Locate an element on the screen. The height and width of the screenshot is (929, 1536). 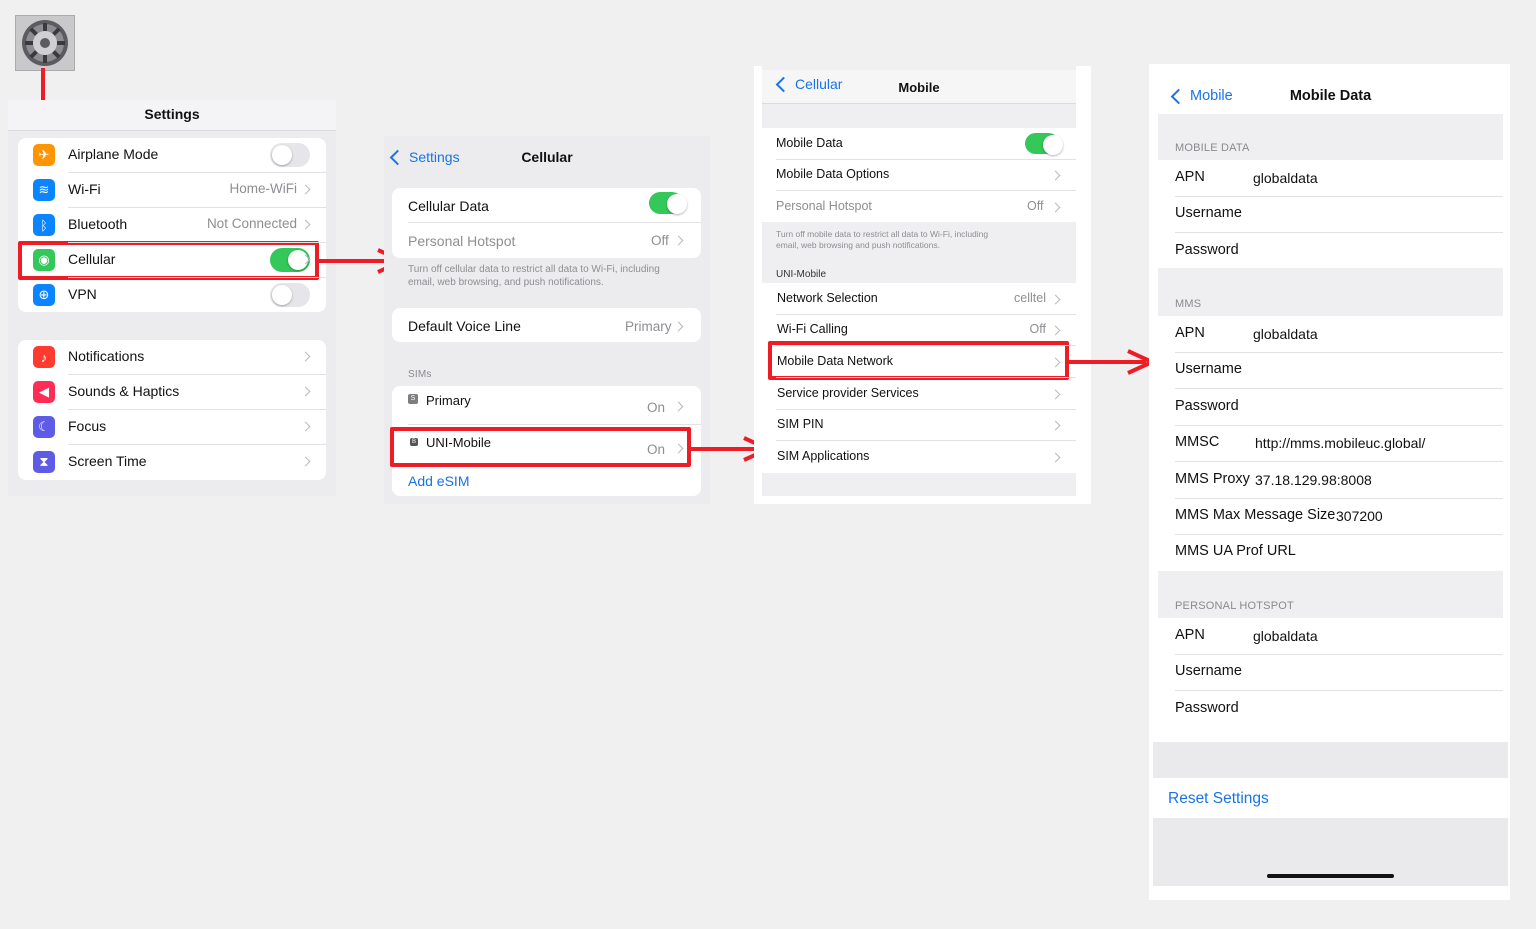
mms-apn-value-field: globaldata is located at coordinates (1285, 334).